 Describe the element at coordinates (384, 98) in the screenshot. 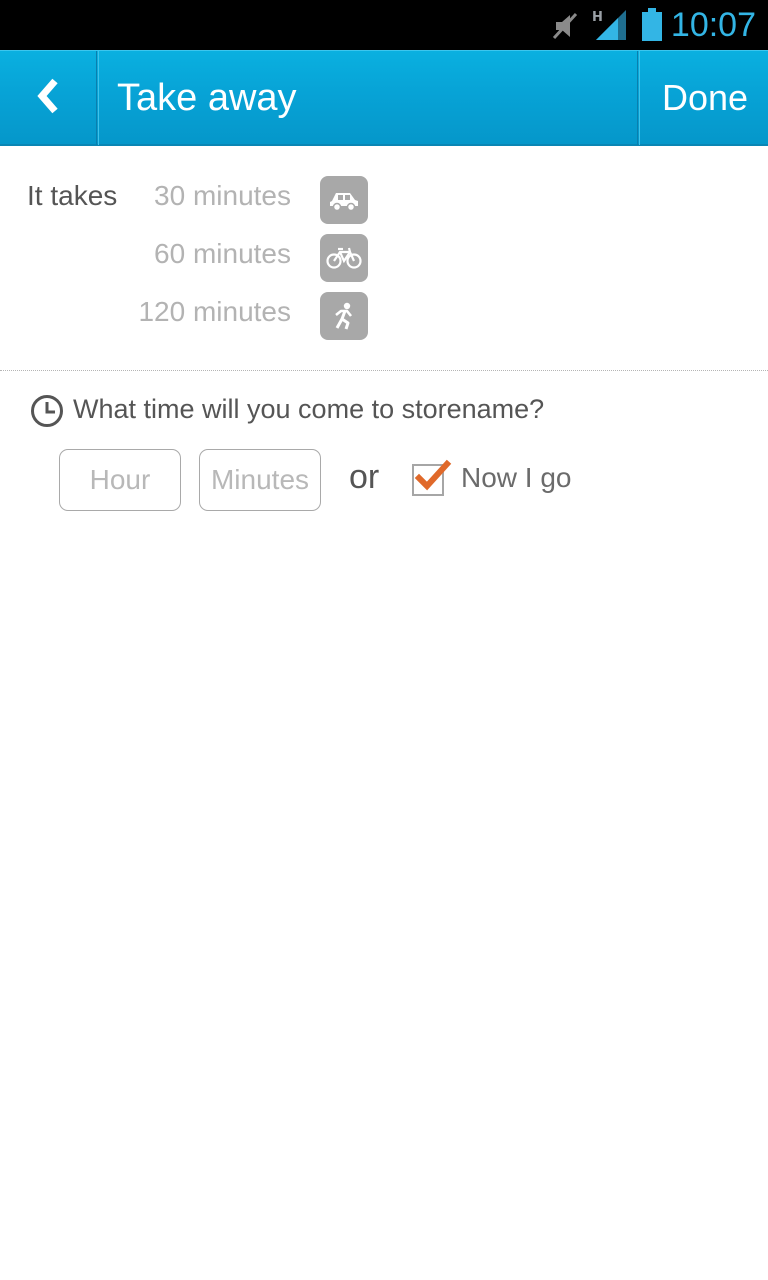

I see `action-bar: Take away Done` at that location.